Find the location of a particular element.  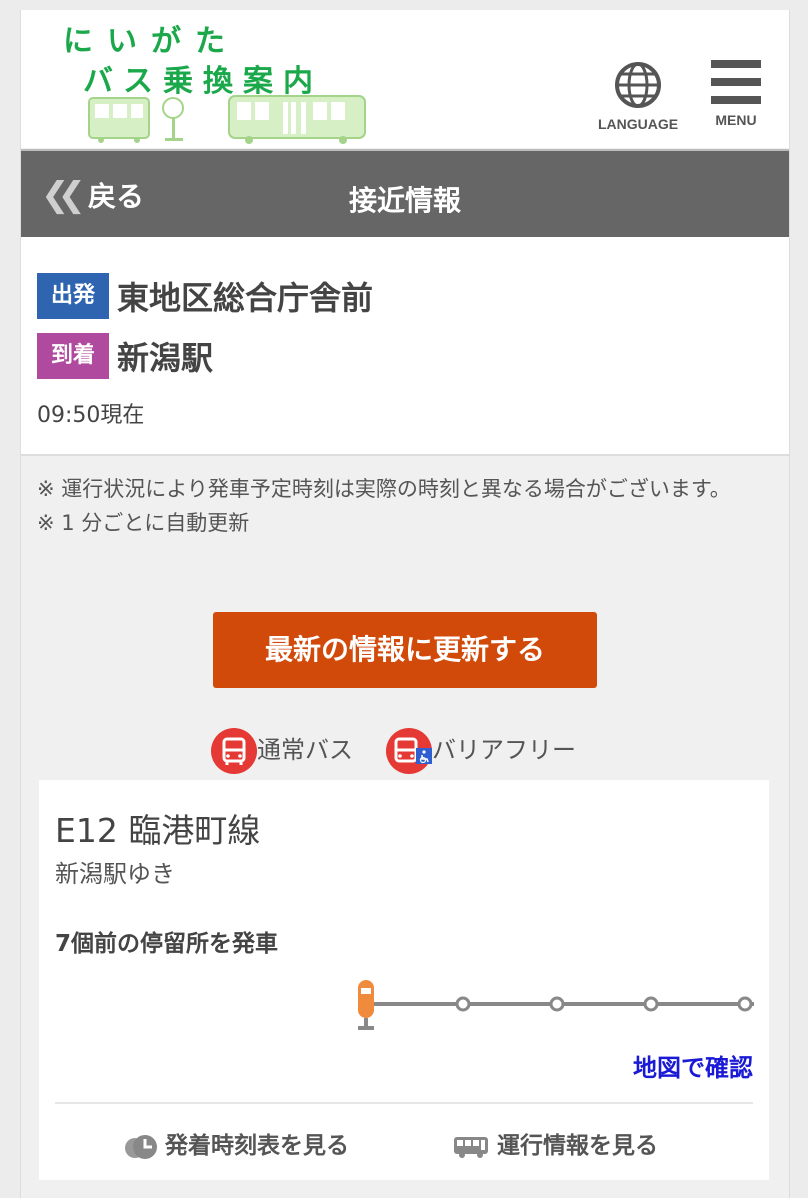

site-header: にいがた バス乗換案内 LANGUAGE MENU is located at coordinates (405, 79).